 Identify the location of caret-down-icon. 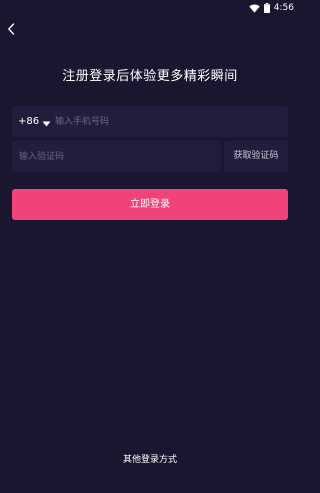
(46, 121).